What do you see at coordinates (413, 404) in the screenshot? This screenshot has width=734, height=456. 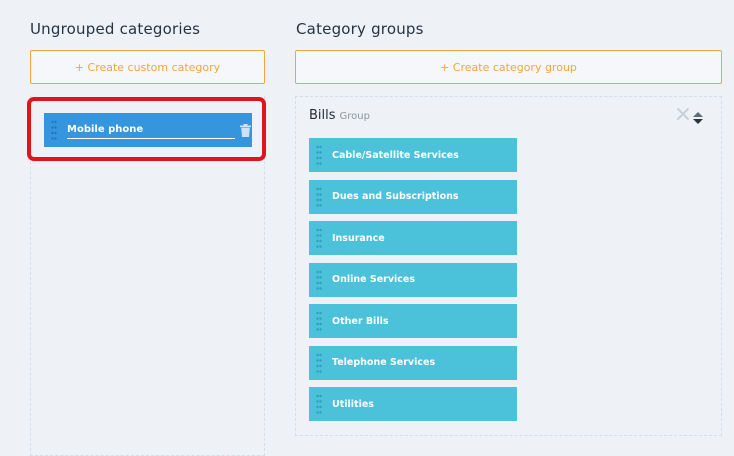 I see `category-item: Utilities` at bounding box center [413, 404].